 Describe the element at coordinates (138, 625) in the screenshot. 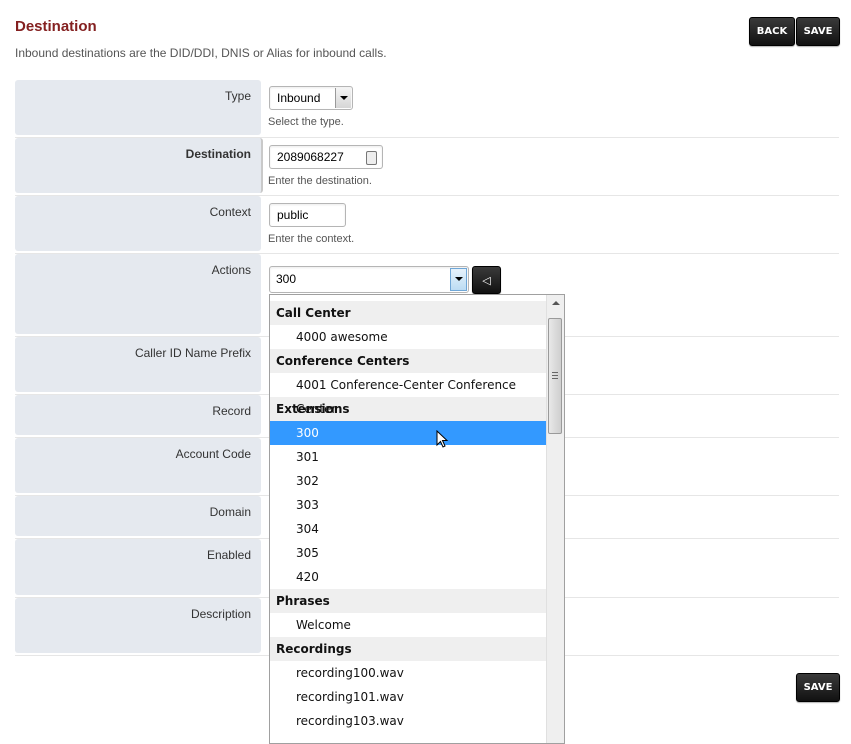

I see `description-label: Description` at that location.